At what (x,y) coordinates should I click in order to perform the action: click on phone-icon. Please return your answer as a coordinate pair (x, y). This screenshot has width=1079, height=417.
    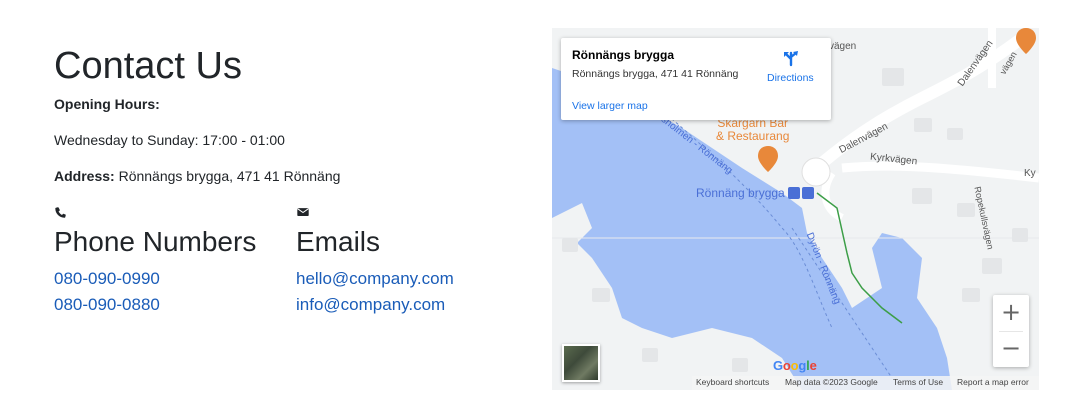
    Looking at the image, I should click on (60, 212).